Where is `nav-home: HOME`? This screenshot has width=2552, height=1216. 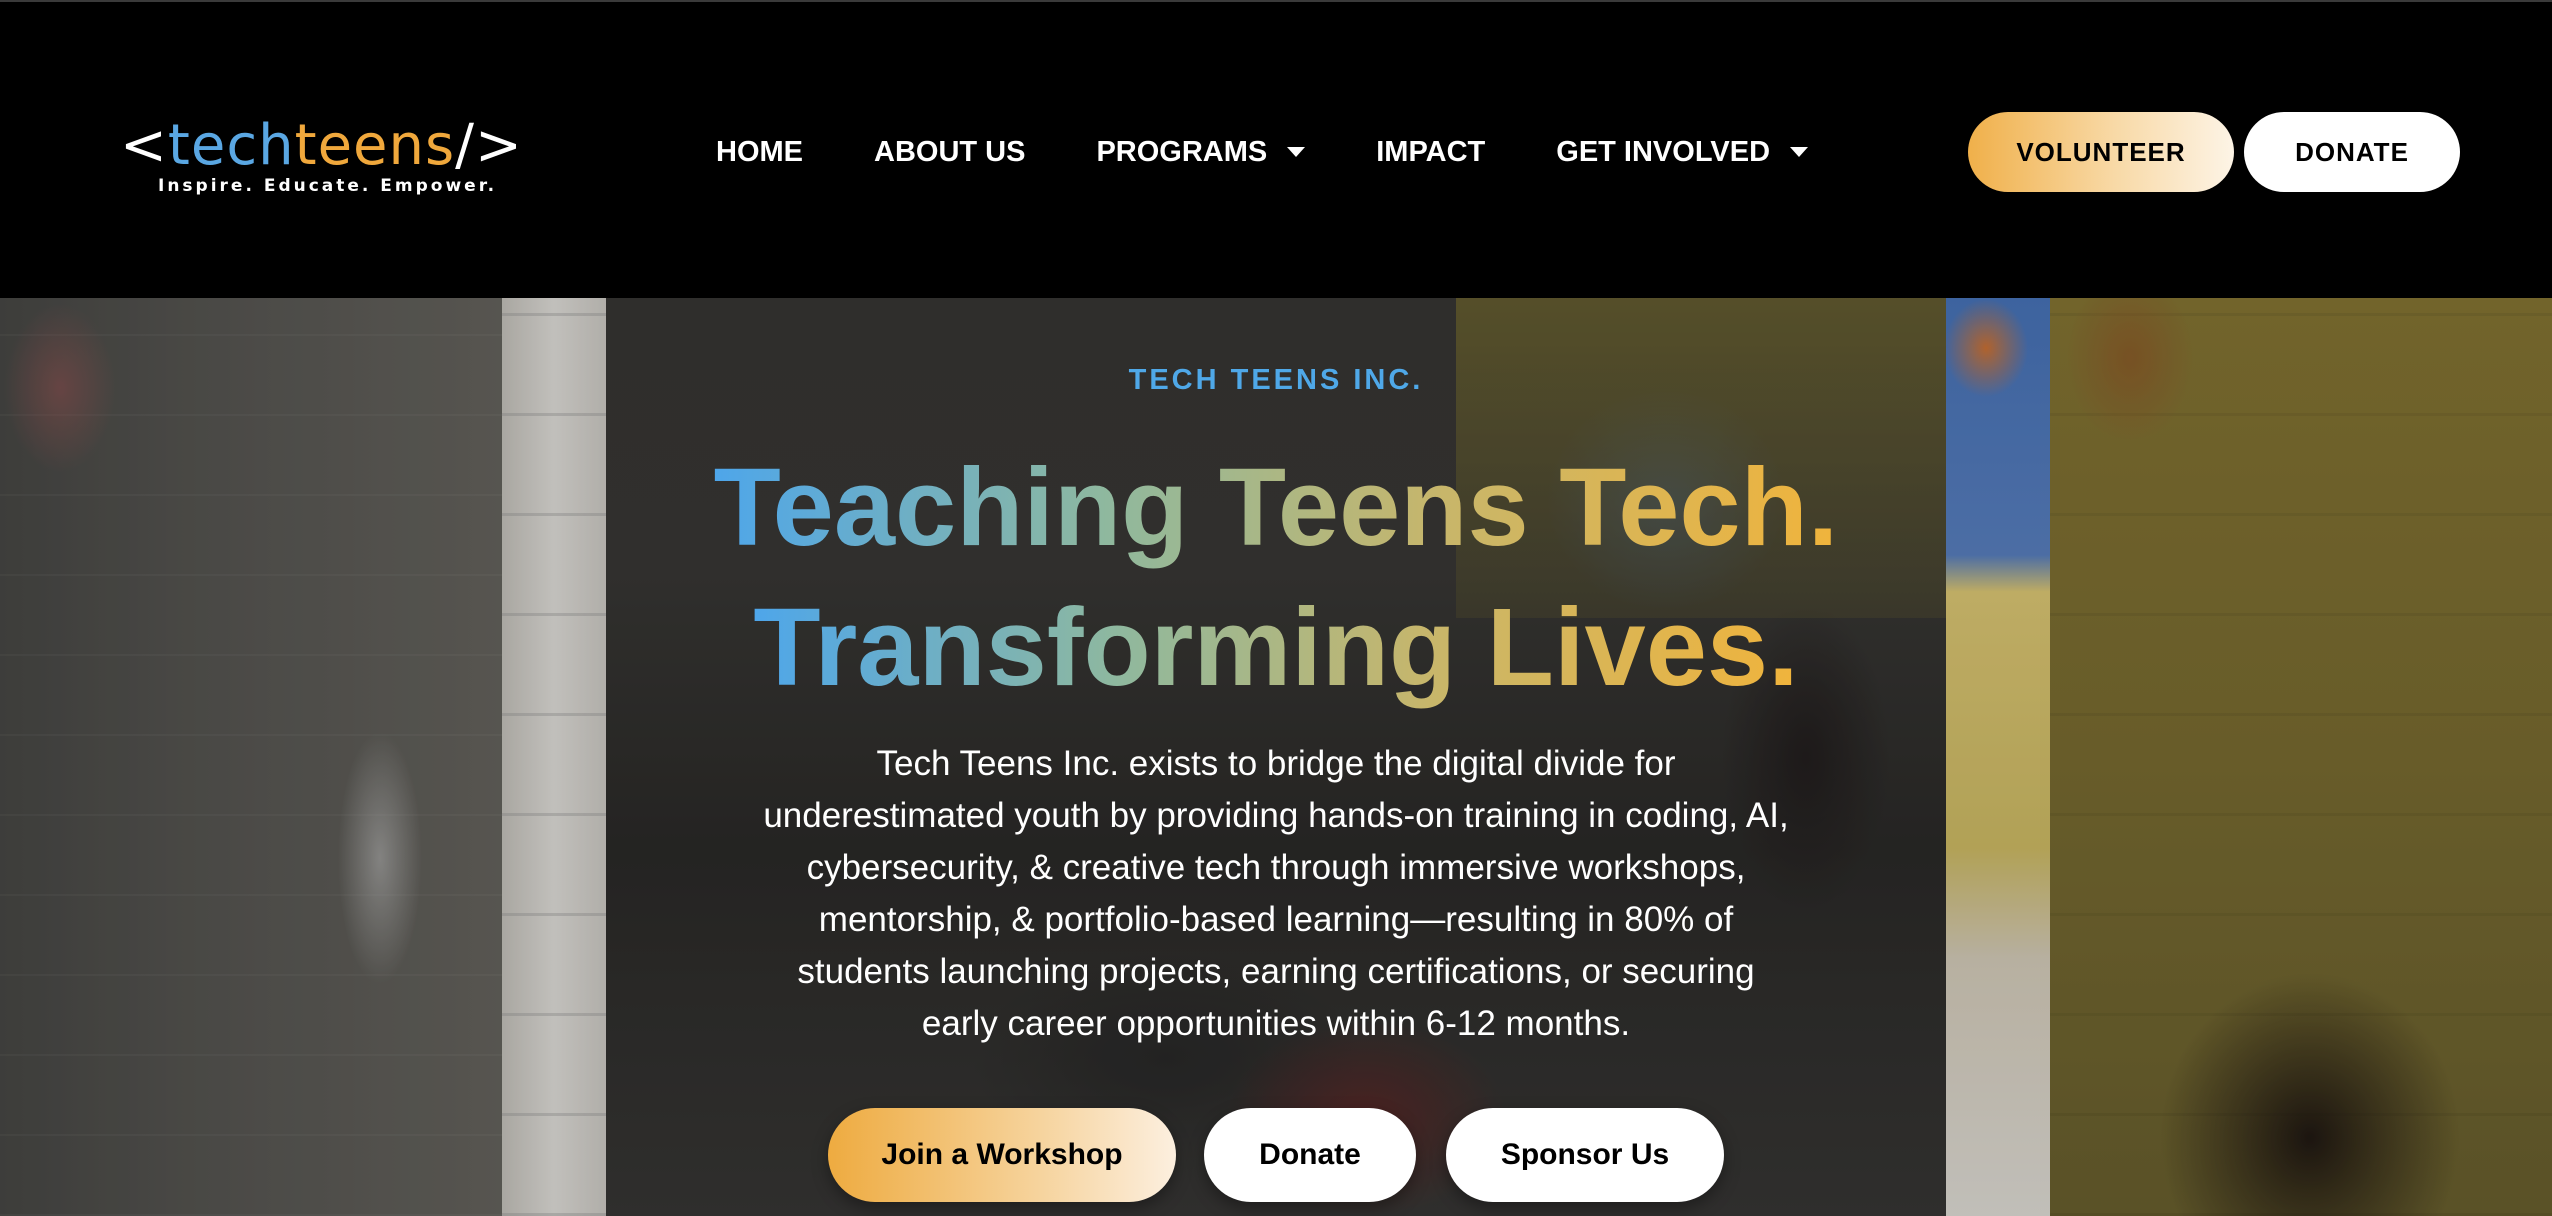 nav-home: HOME is located at coordinates (759, 152).